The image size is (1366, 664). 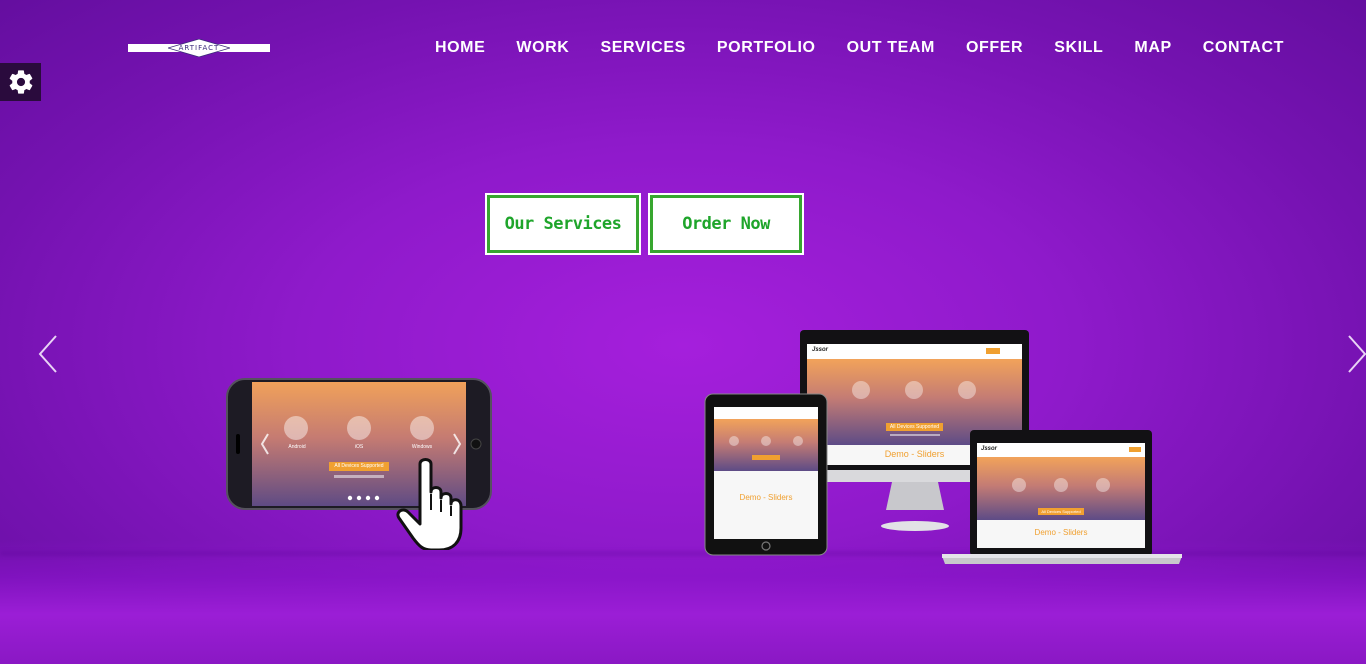 I want to click on monitor-brand: Jssor, so click(x=820, y=350).